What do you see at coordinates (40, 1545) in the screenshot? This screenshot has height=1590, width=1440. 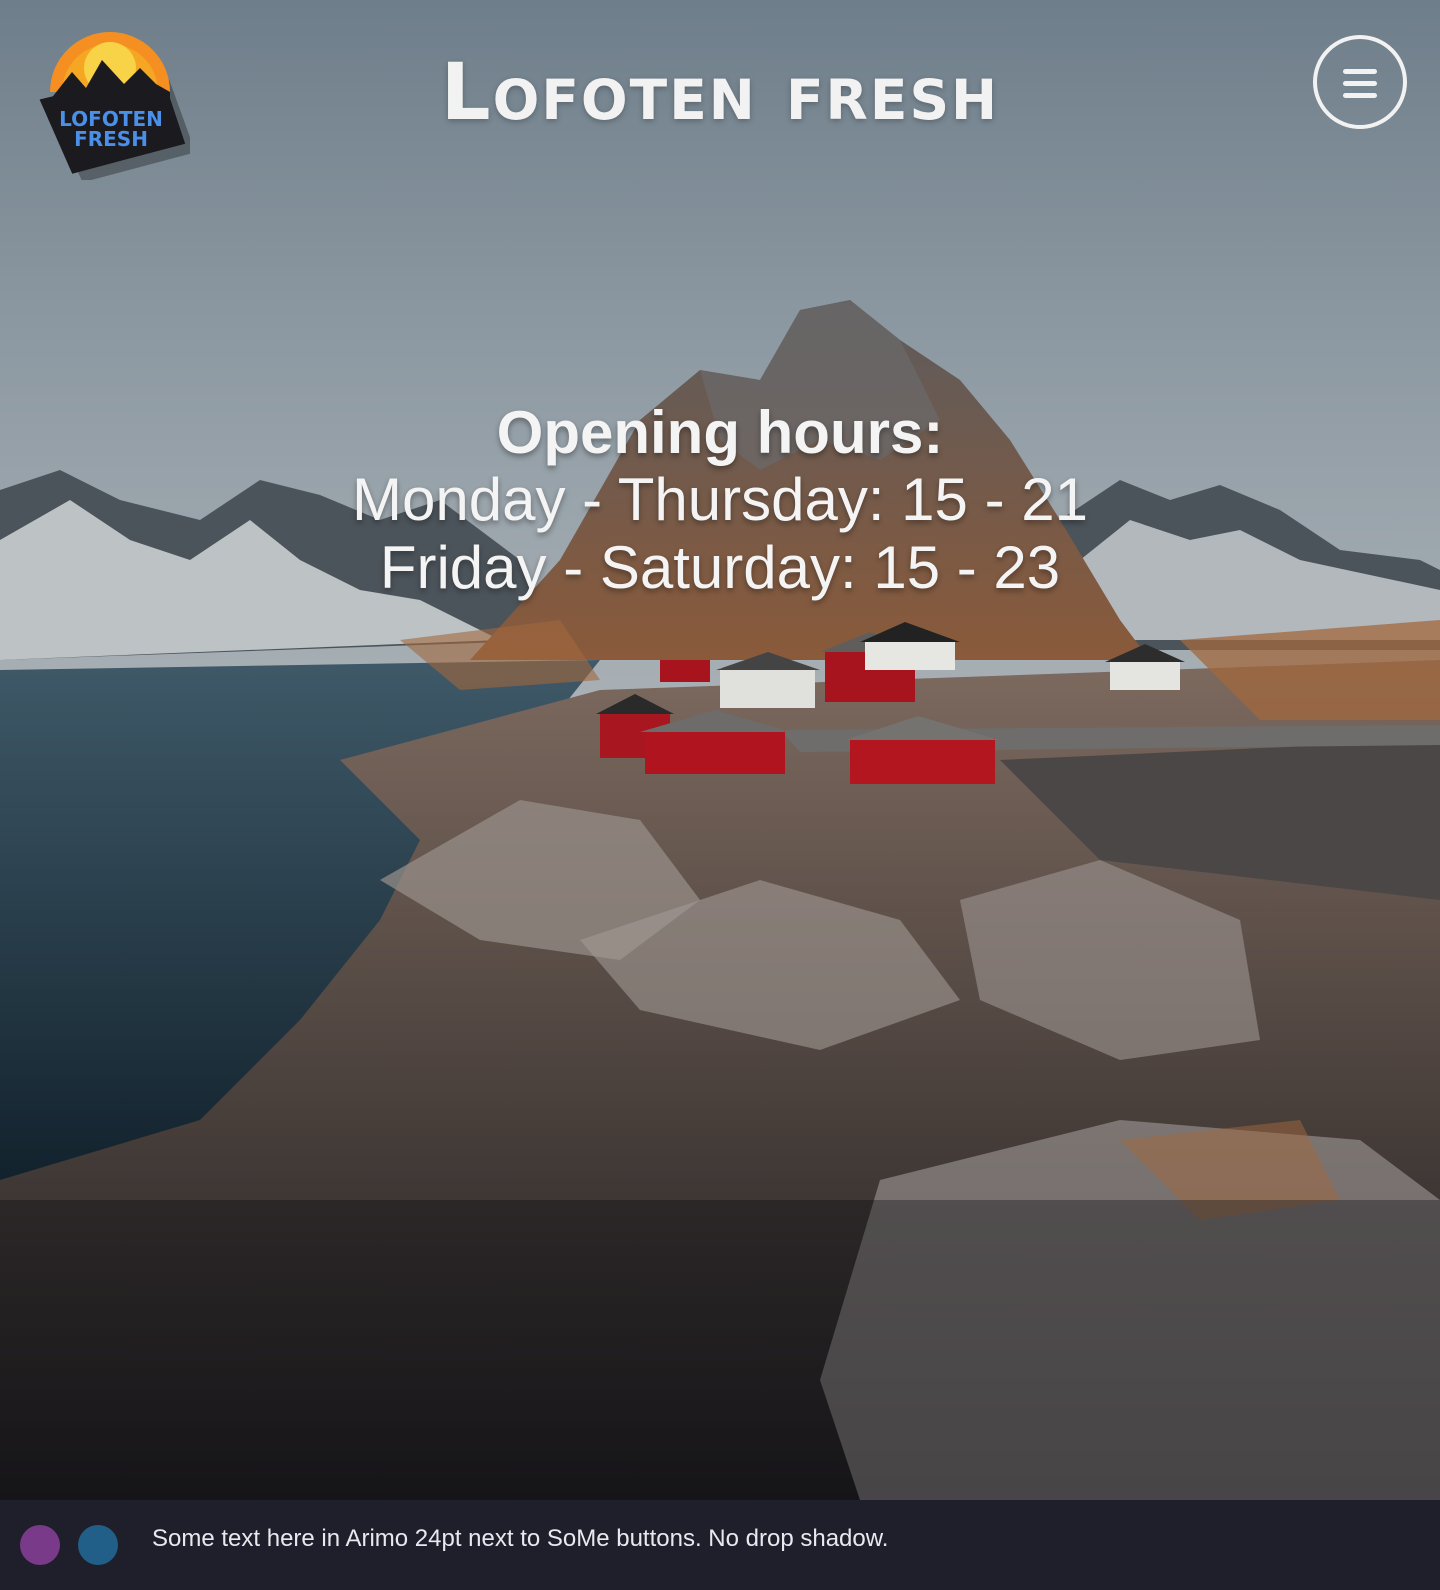 I see `social-button-purple` at bounding box center [40, 1545].